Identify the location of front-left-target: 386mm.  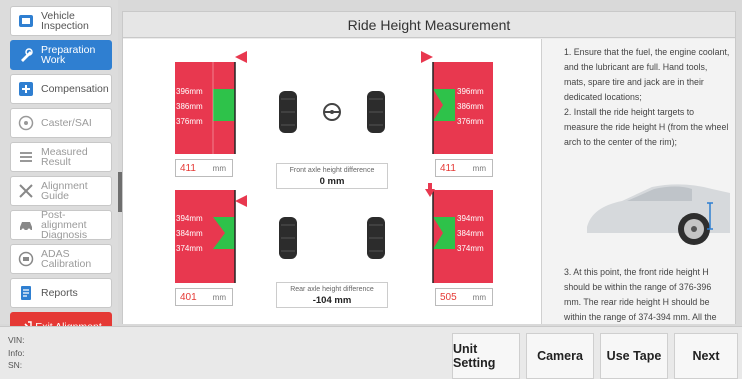
(189, 106).